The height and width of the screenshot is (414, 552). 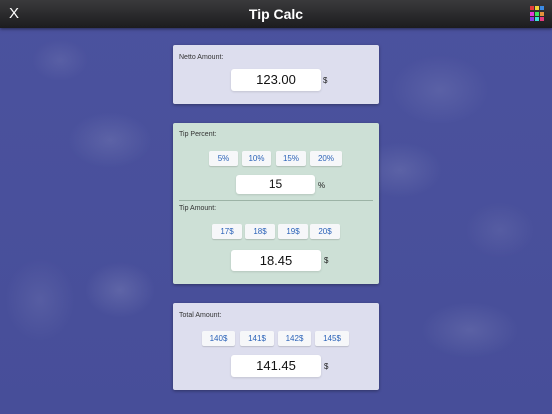 I want to click on close-button: X, so click(x=14, y=14).